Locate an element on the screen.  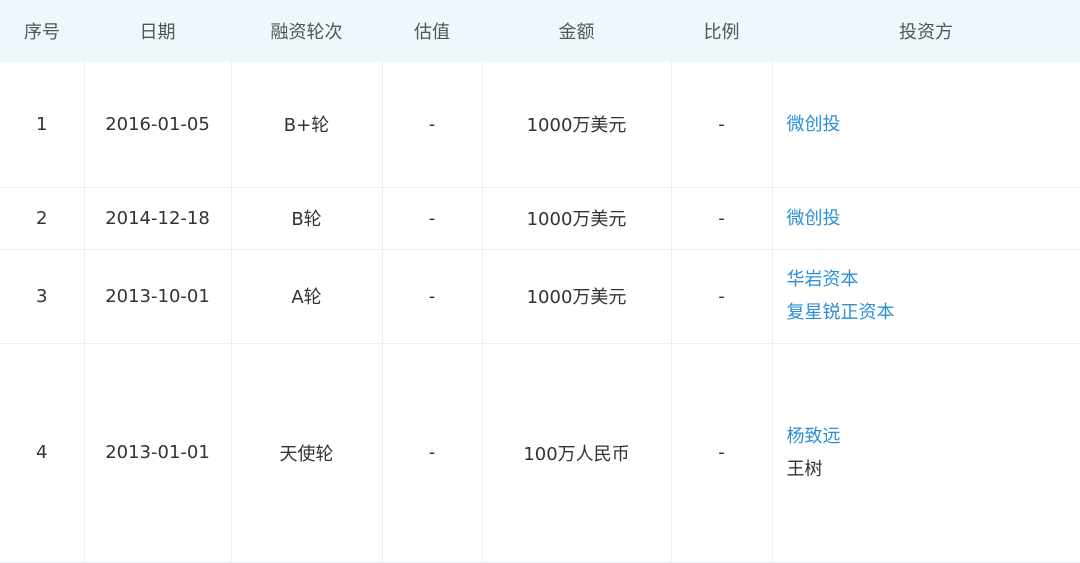
table-row: 2 2014-12-18 B轮 - 1000万美元 - 微创投 is located at coordinates (540, 218).